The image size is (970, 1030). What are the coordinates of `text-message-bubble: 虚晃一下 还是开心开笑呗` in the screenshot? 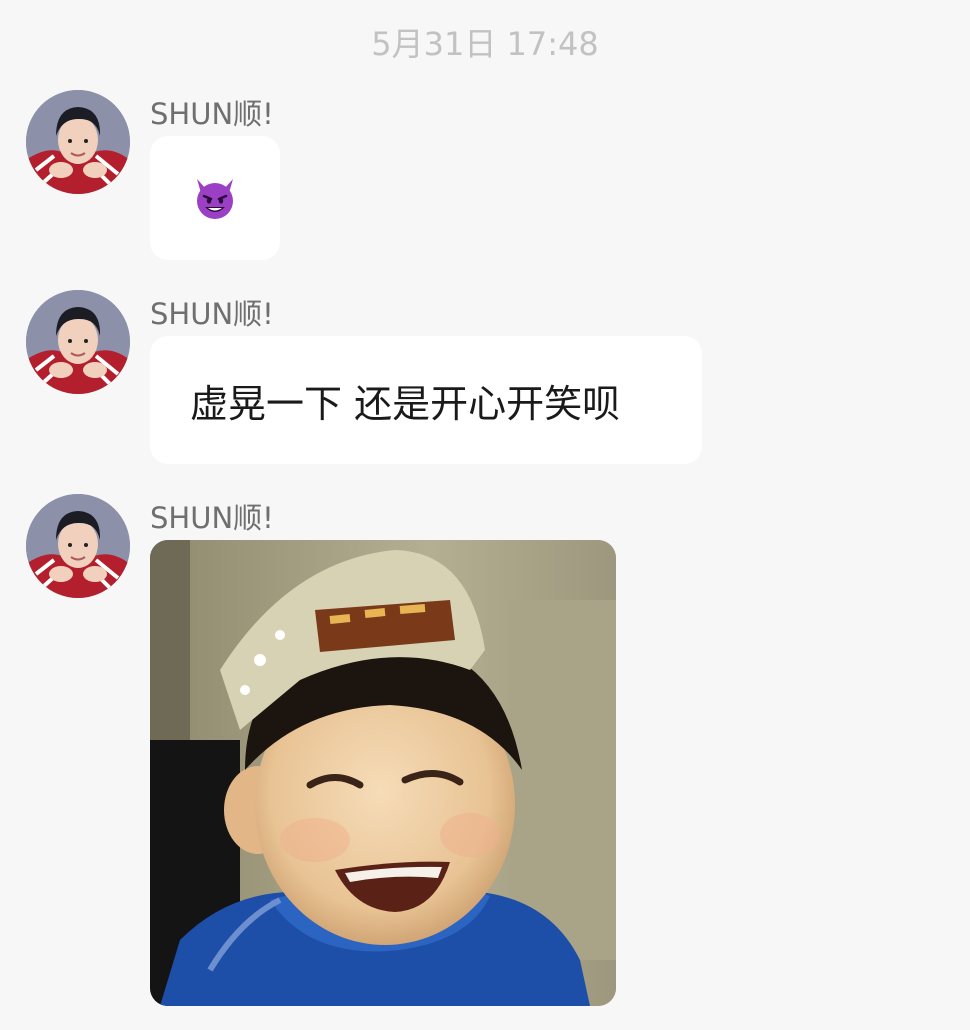 It's located at (426, 400).